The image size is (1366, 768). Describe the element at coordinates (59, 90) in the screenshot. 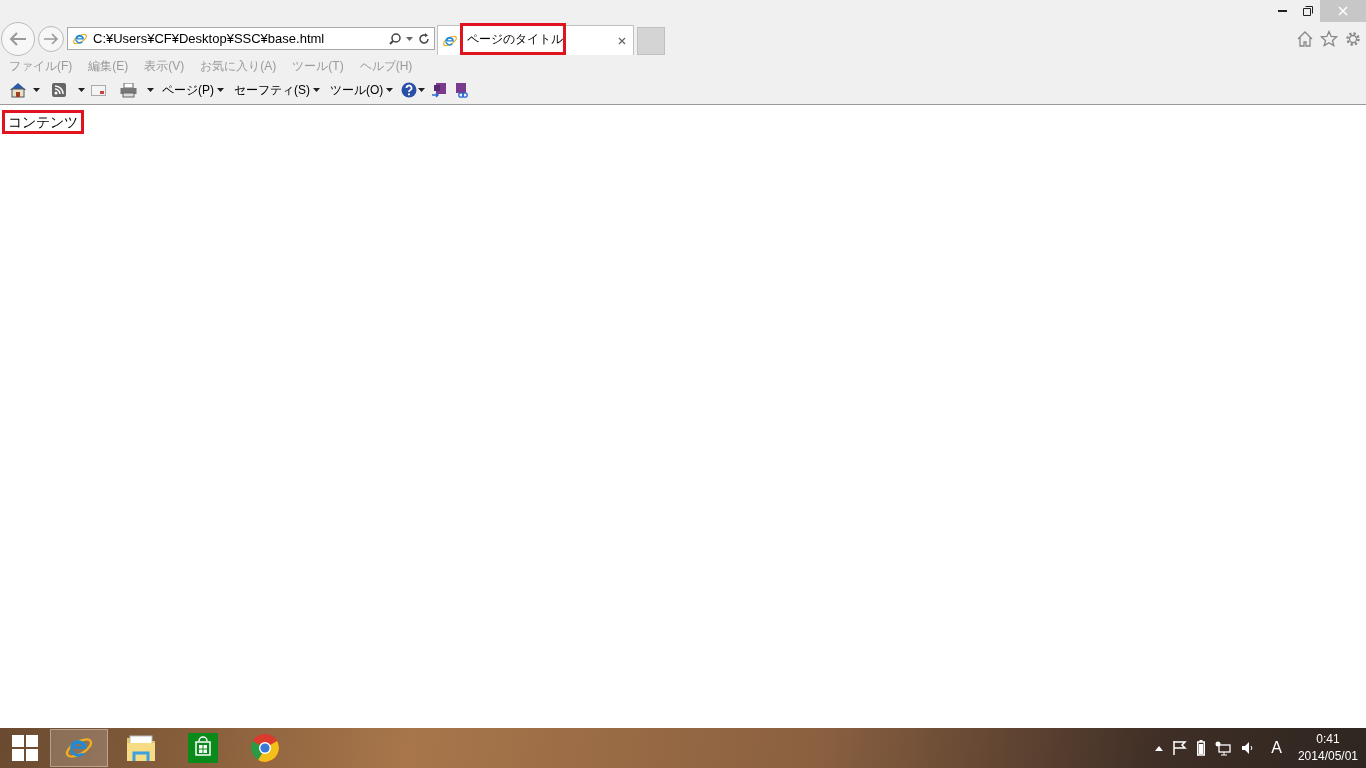

I see `feed-icon` at that location.